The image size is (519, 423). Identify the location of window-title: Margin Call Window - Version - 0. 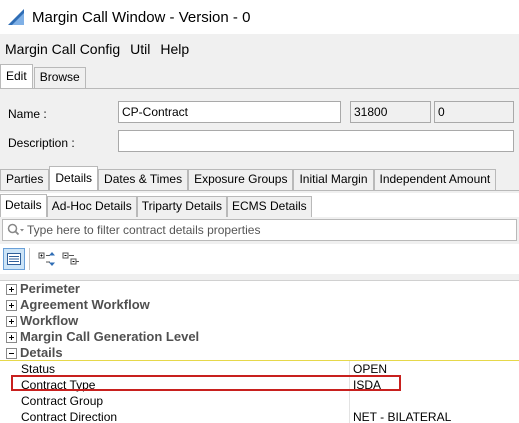
(141, 17).